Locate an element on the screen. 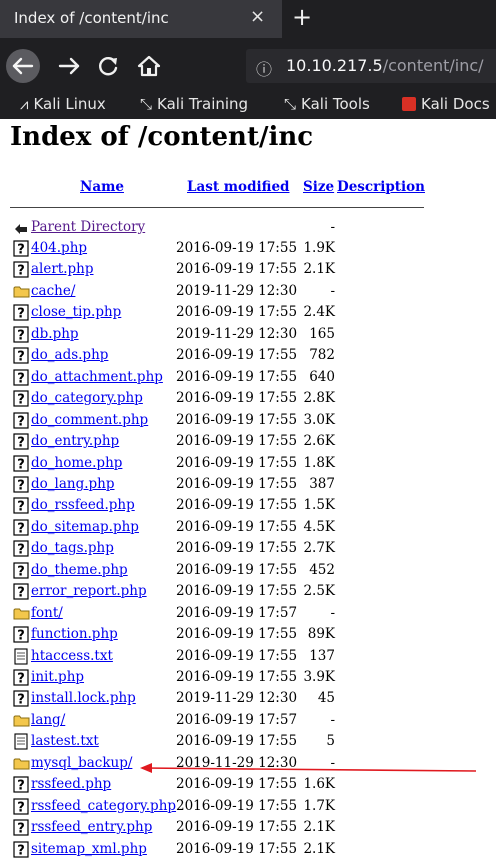 The height and width of the screenshot is (864, 496). reload-button is located at coordinates (109, 66).